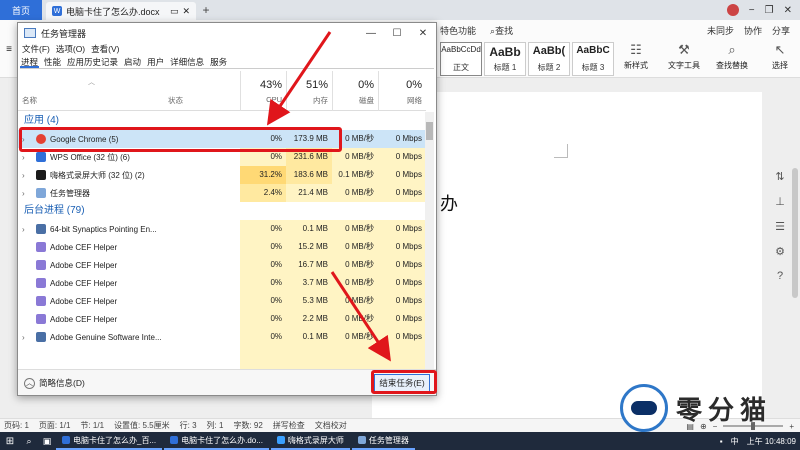 This screenshot has height=450, width=800. Describe the element at coordinates (429, 243) in the screenshot. I see `process-list-scrollbar` at that location.